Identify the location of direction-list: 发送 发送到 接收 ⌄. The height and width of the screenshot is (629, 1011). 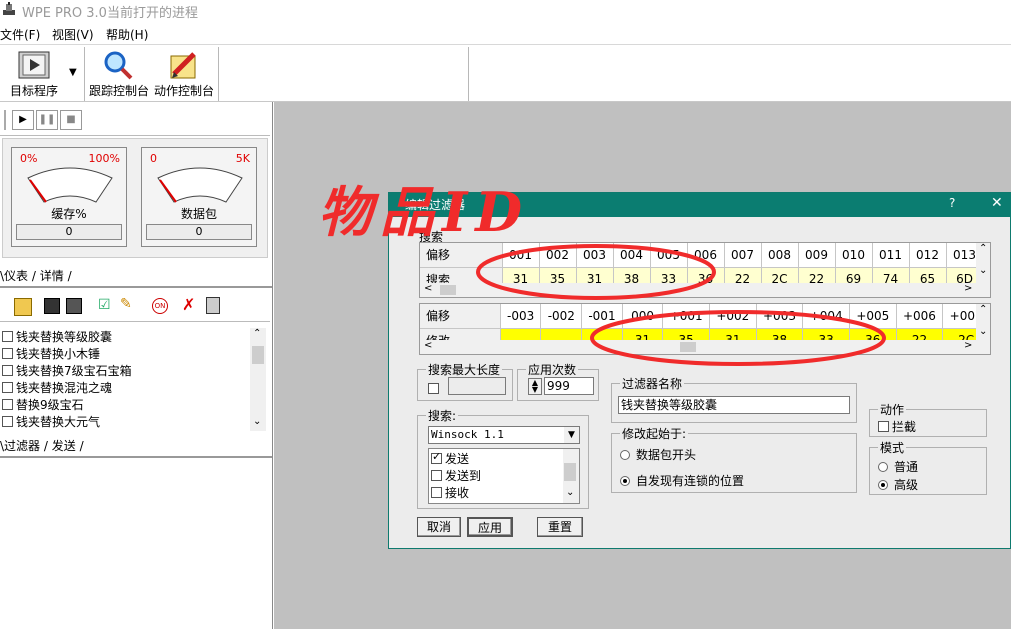
(504, 476).